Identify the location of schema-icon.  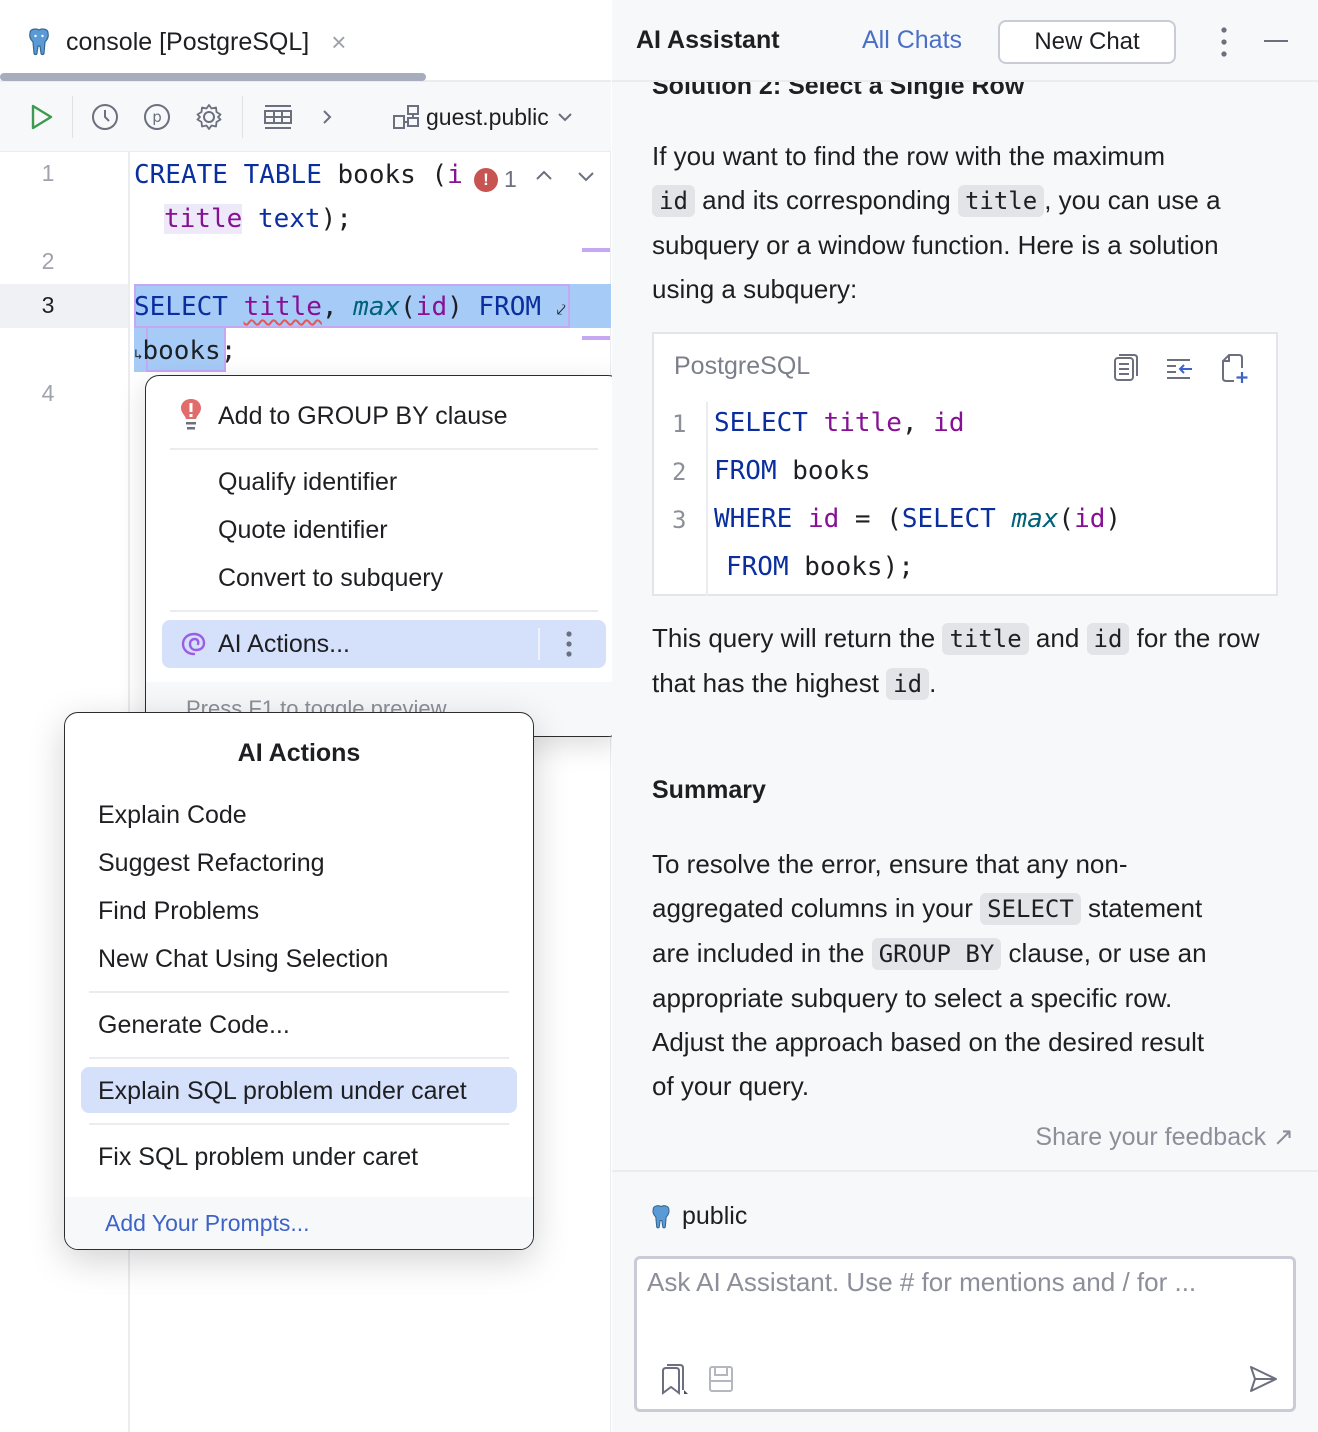
(406, 117).